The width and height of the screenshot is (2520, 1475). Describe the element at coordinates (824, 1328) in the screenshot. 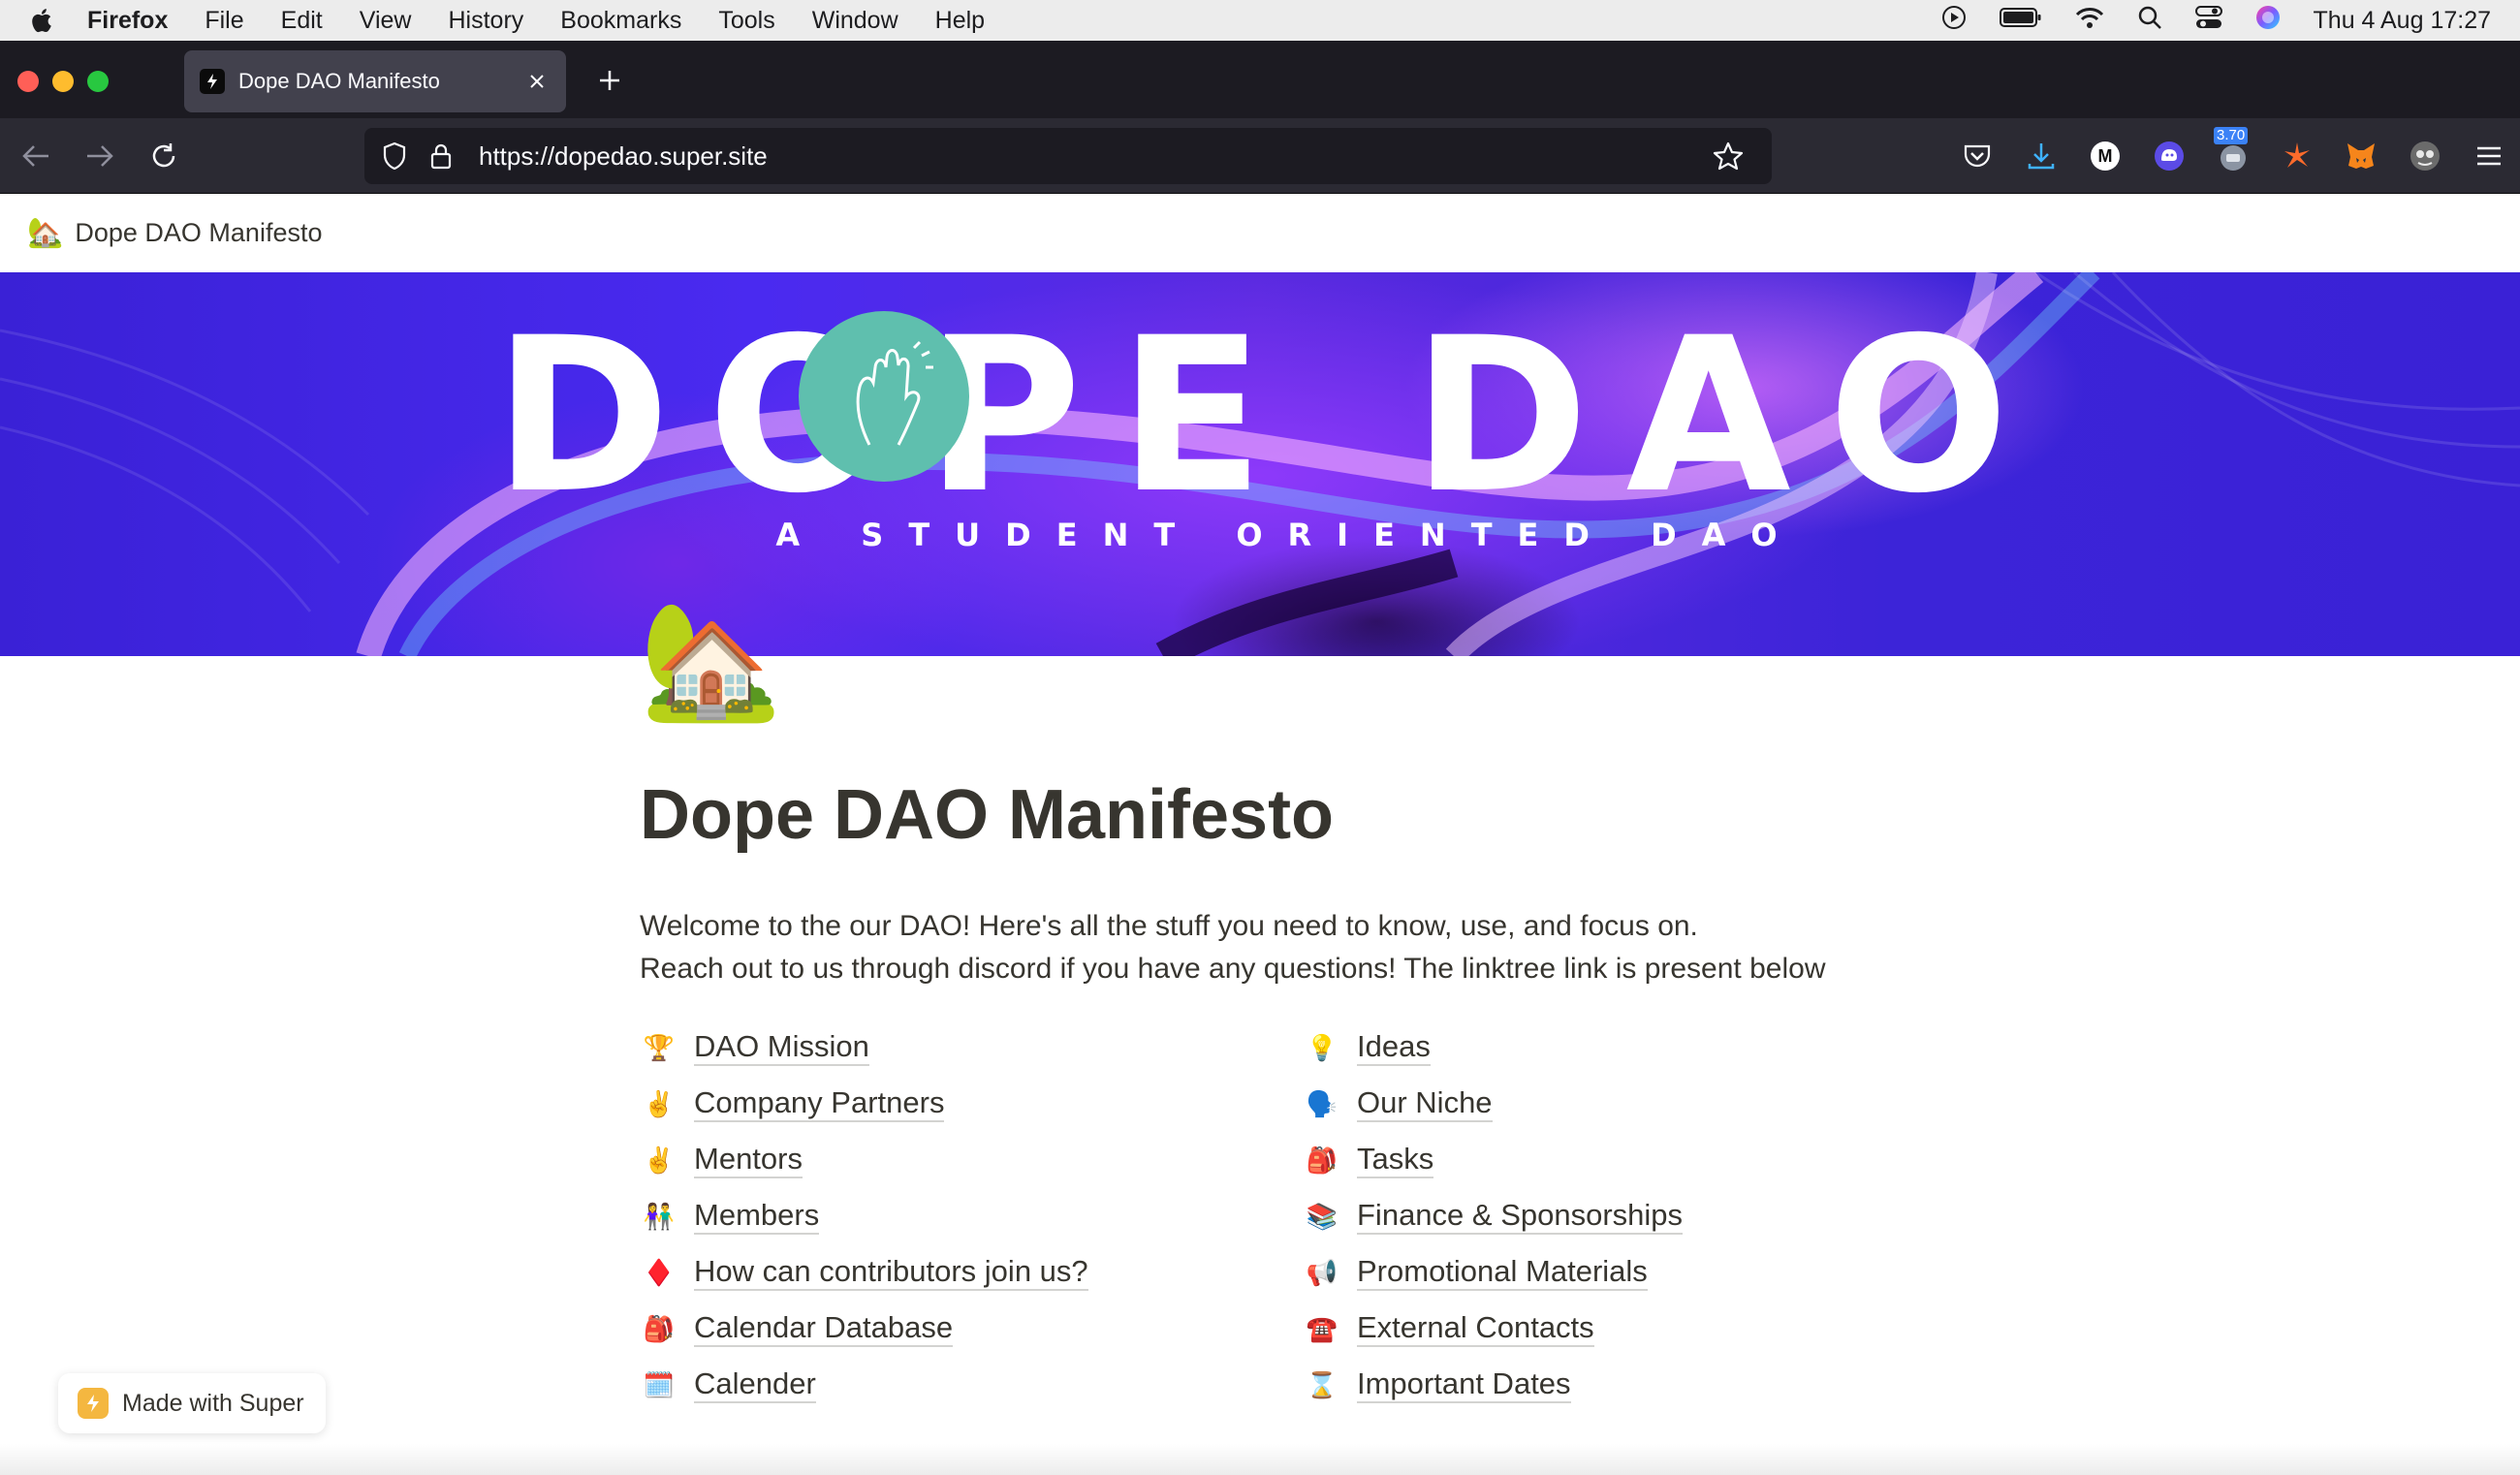

I see `link-label: Calendar Database` at that location.